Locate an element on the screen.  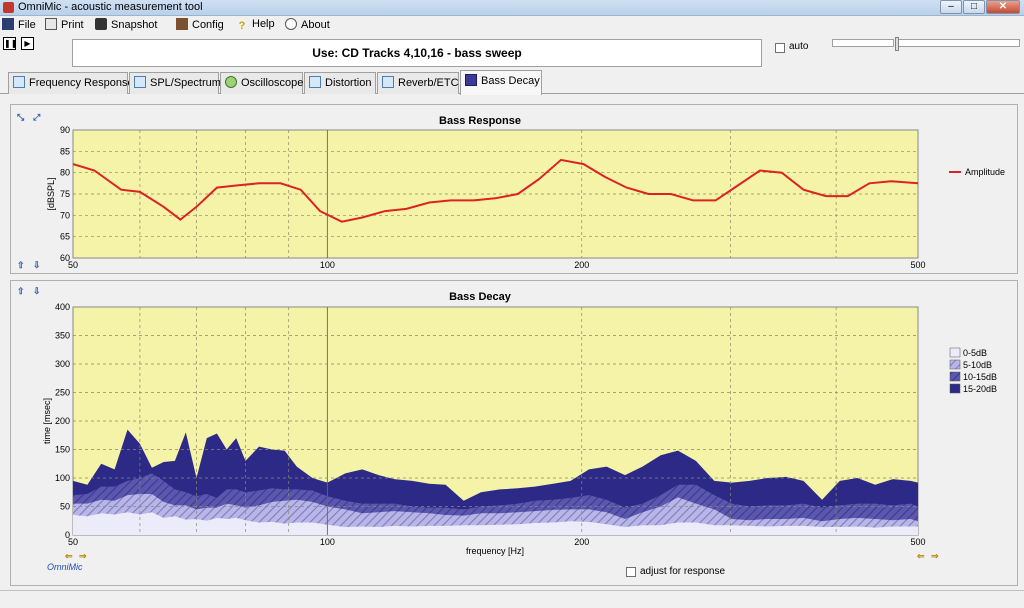
y-tick-label: 400 is located at coordinates (62, 307).